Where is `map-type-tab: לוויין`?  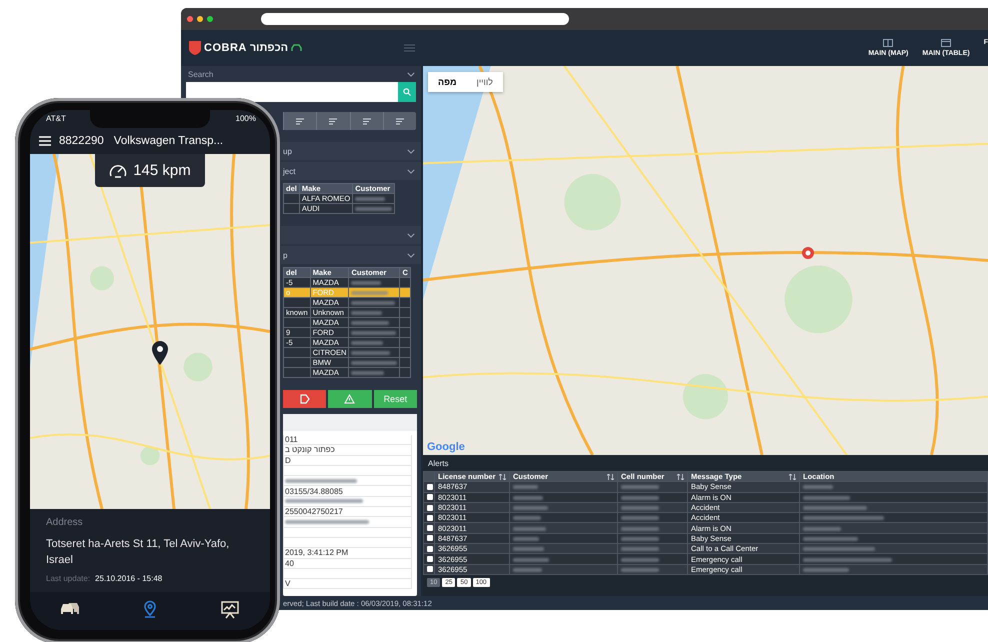 map-type-tab: לוויין is located at coordinates (484, 82).